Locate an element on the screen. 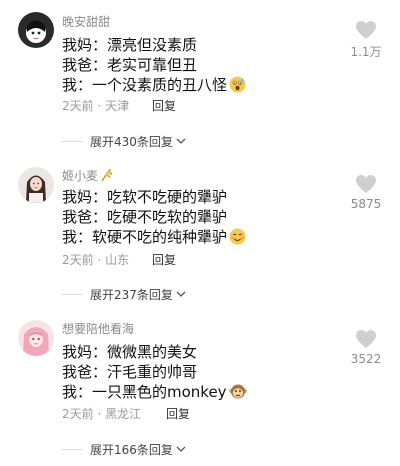 The image size is (400, 466). expand-replies-button: 展开237条回复 is located at coordinates (124, 294).